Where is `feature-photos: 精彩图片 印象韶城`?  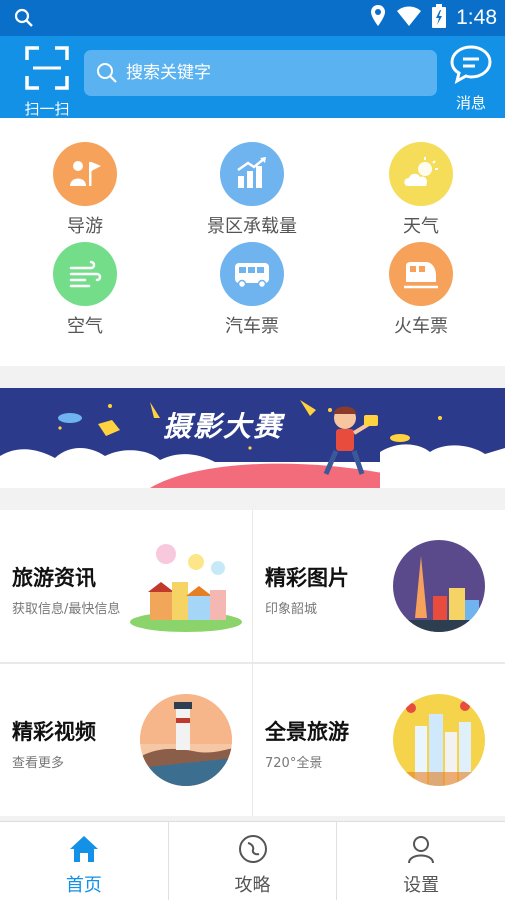 feature-photos: 精彩图片 印象韶城 is located at coordinates (379, 586).